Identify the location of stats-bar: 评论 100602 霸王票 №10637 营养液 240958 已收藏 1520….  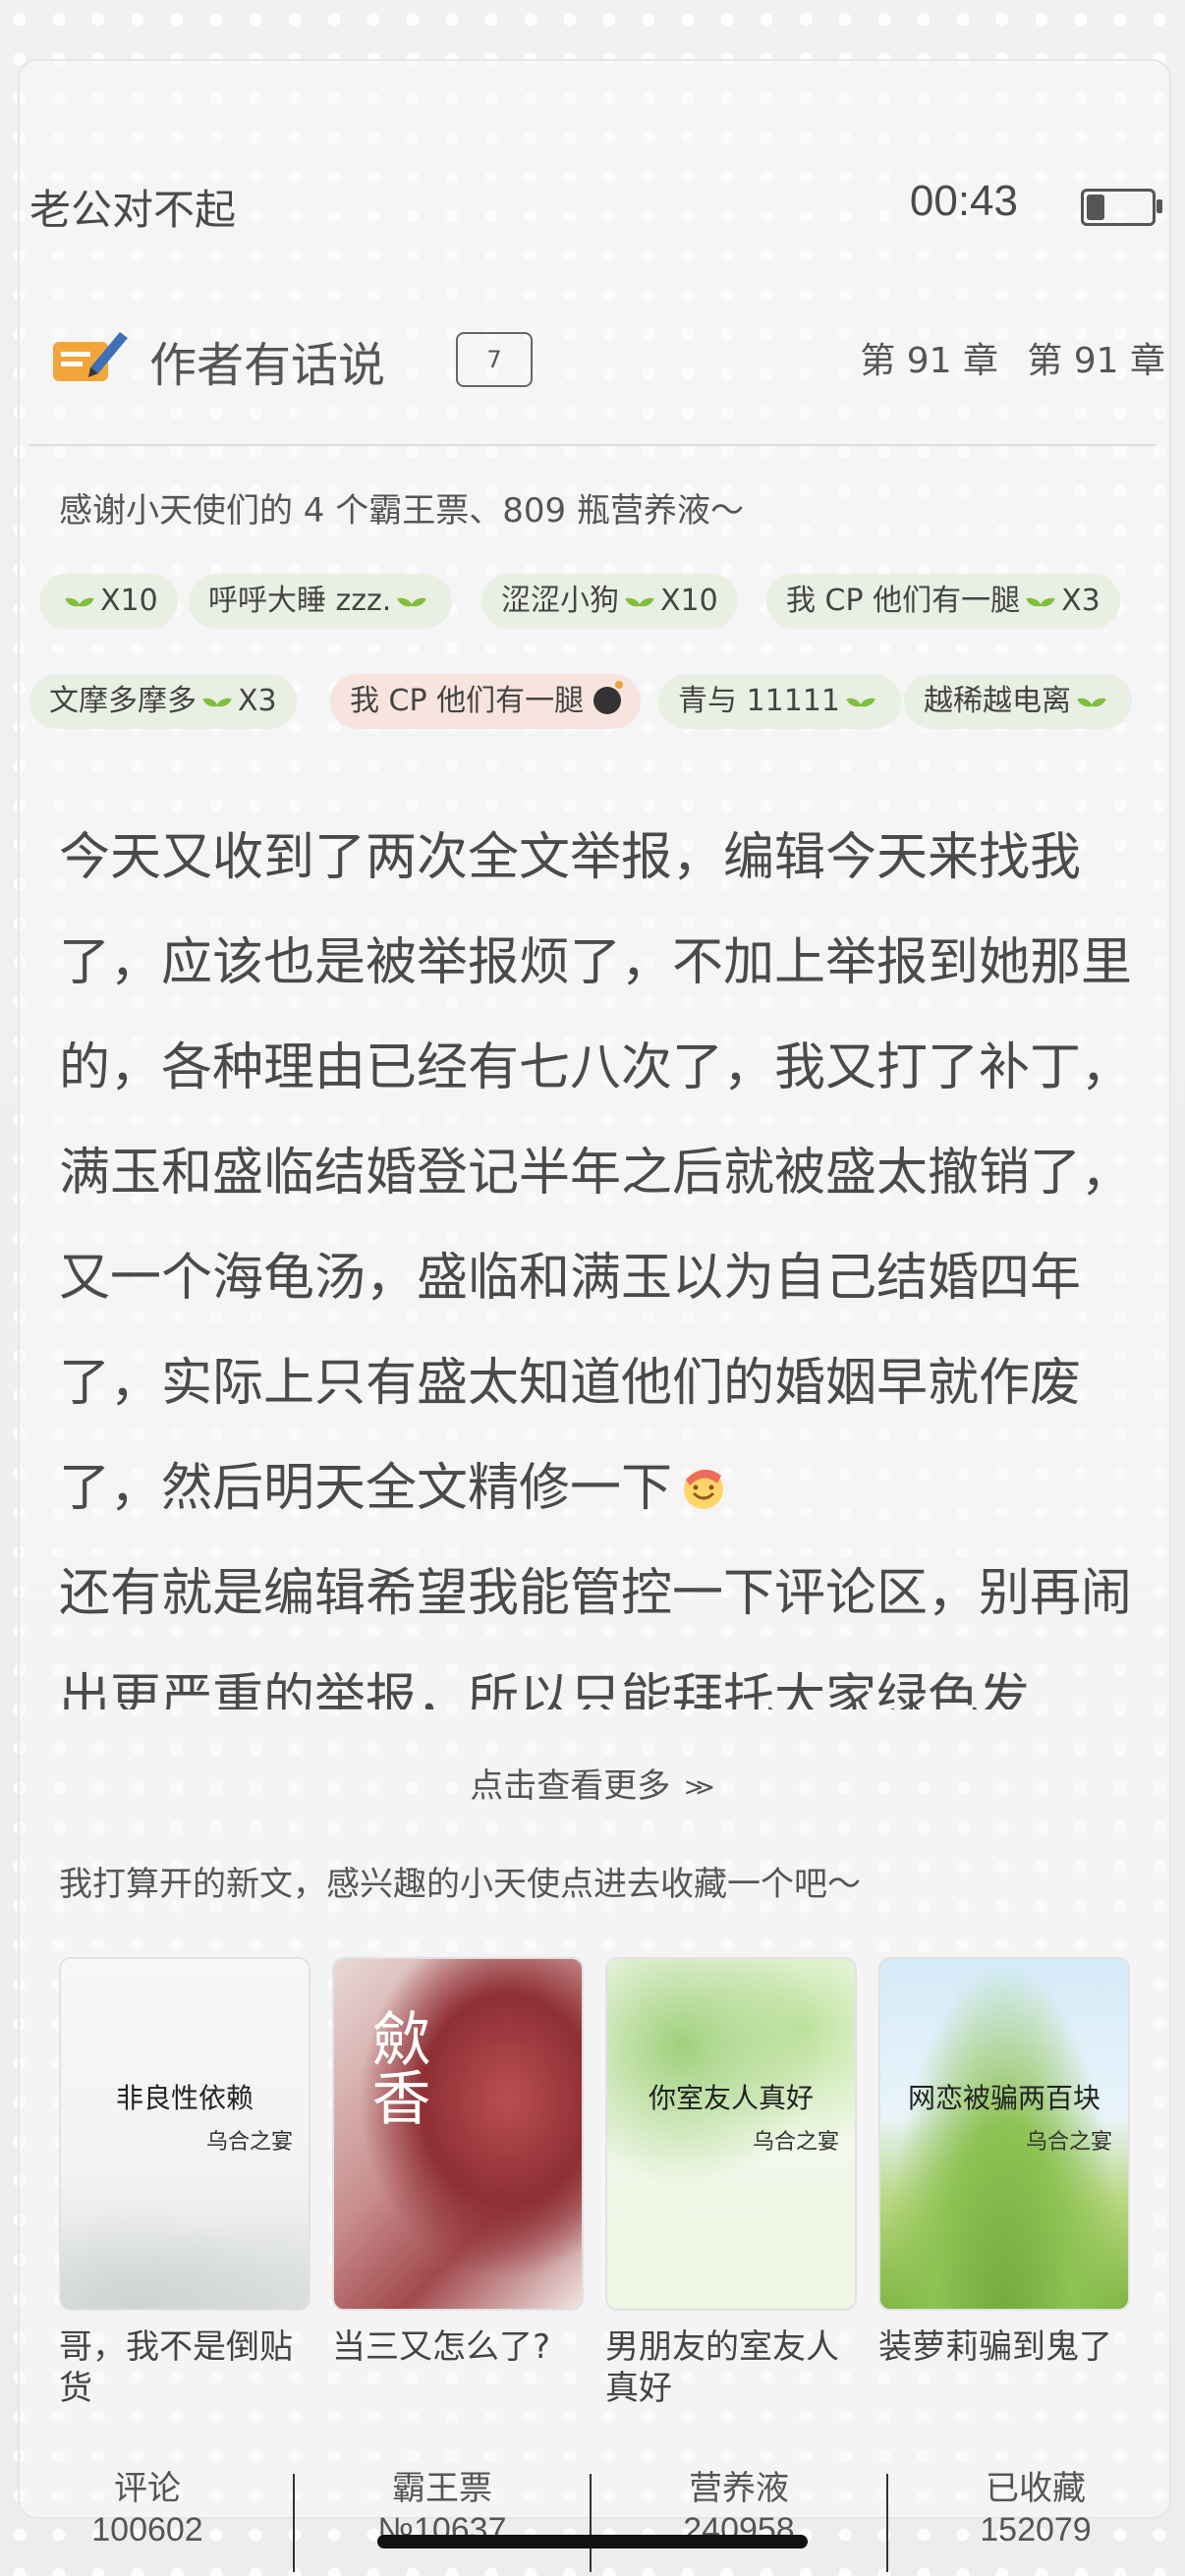
(592, 2522).